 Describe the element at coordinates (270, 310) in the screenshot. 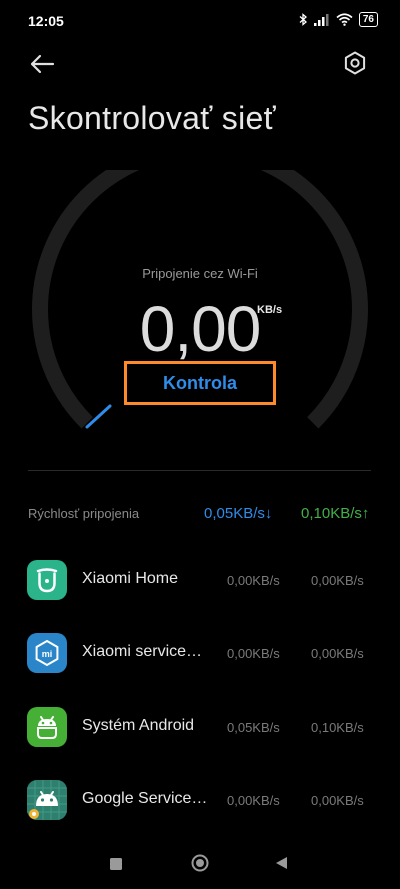

I see `speed-unit: KB/s` at that location.